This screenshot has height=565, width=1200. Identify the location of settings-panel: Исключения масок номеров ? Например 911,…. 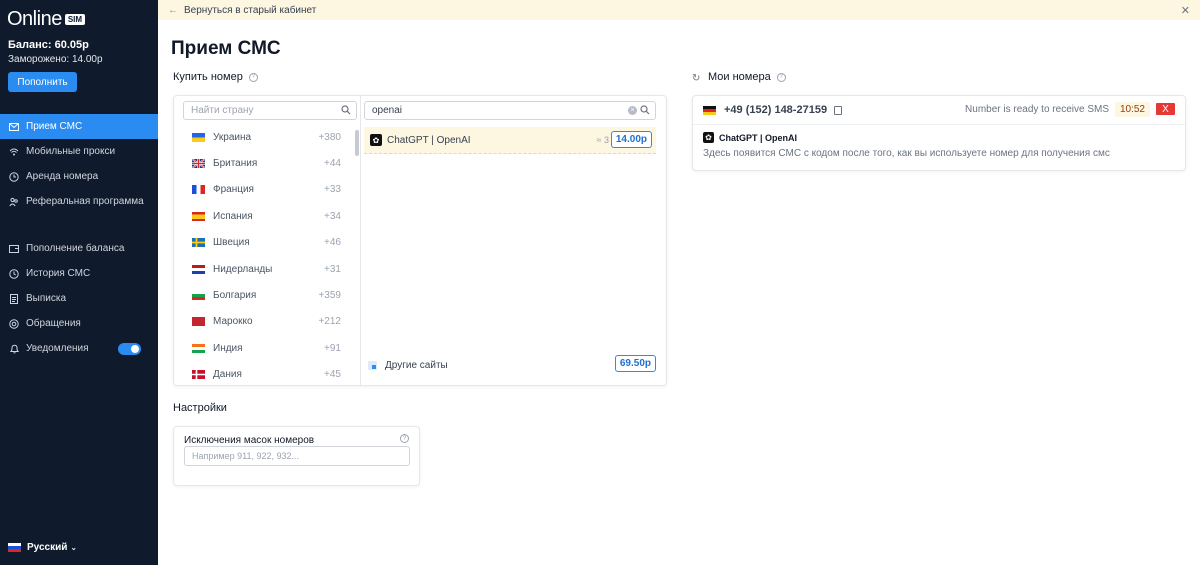
(296, 456).